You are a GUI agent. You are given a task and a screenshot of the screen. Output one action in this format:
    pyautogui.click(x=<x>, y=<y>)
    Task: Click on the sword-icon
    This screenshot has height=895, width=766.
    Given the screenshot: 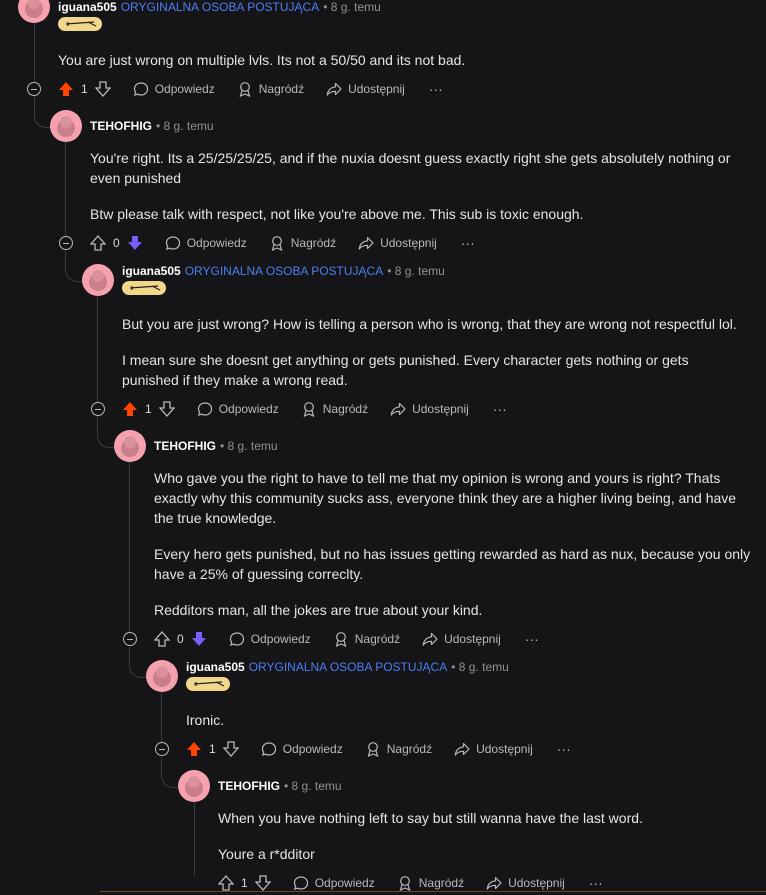 What is the action you would take?
    pyautogui.click(x=145, y=288)
    